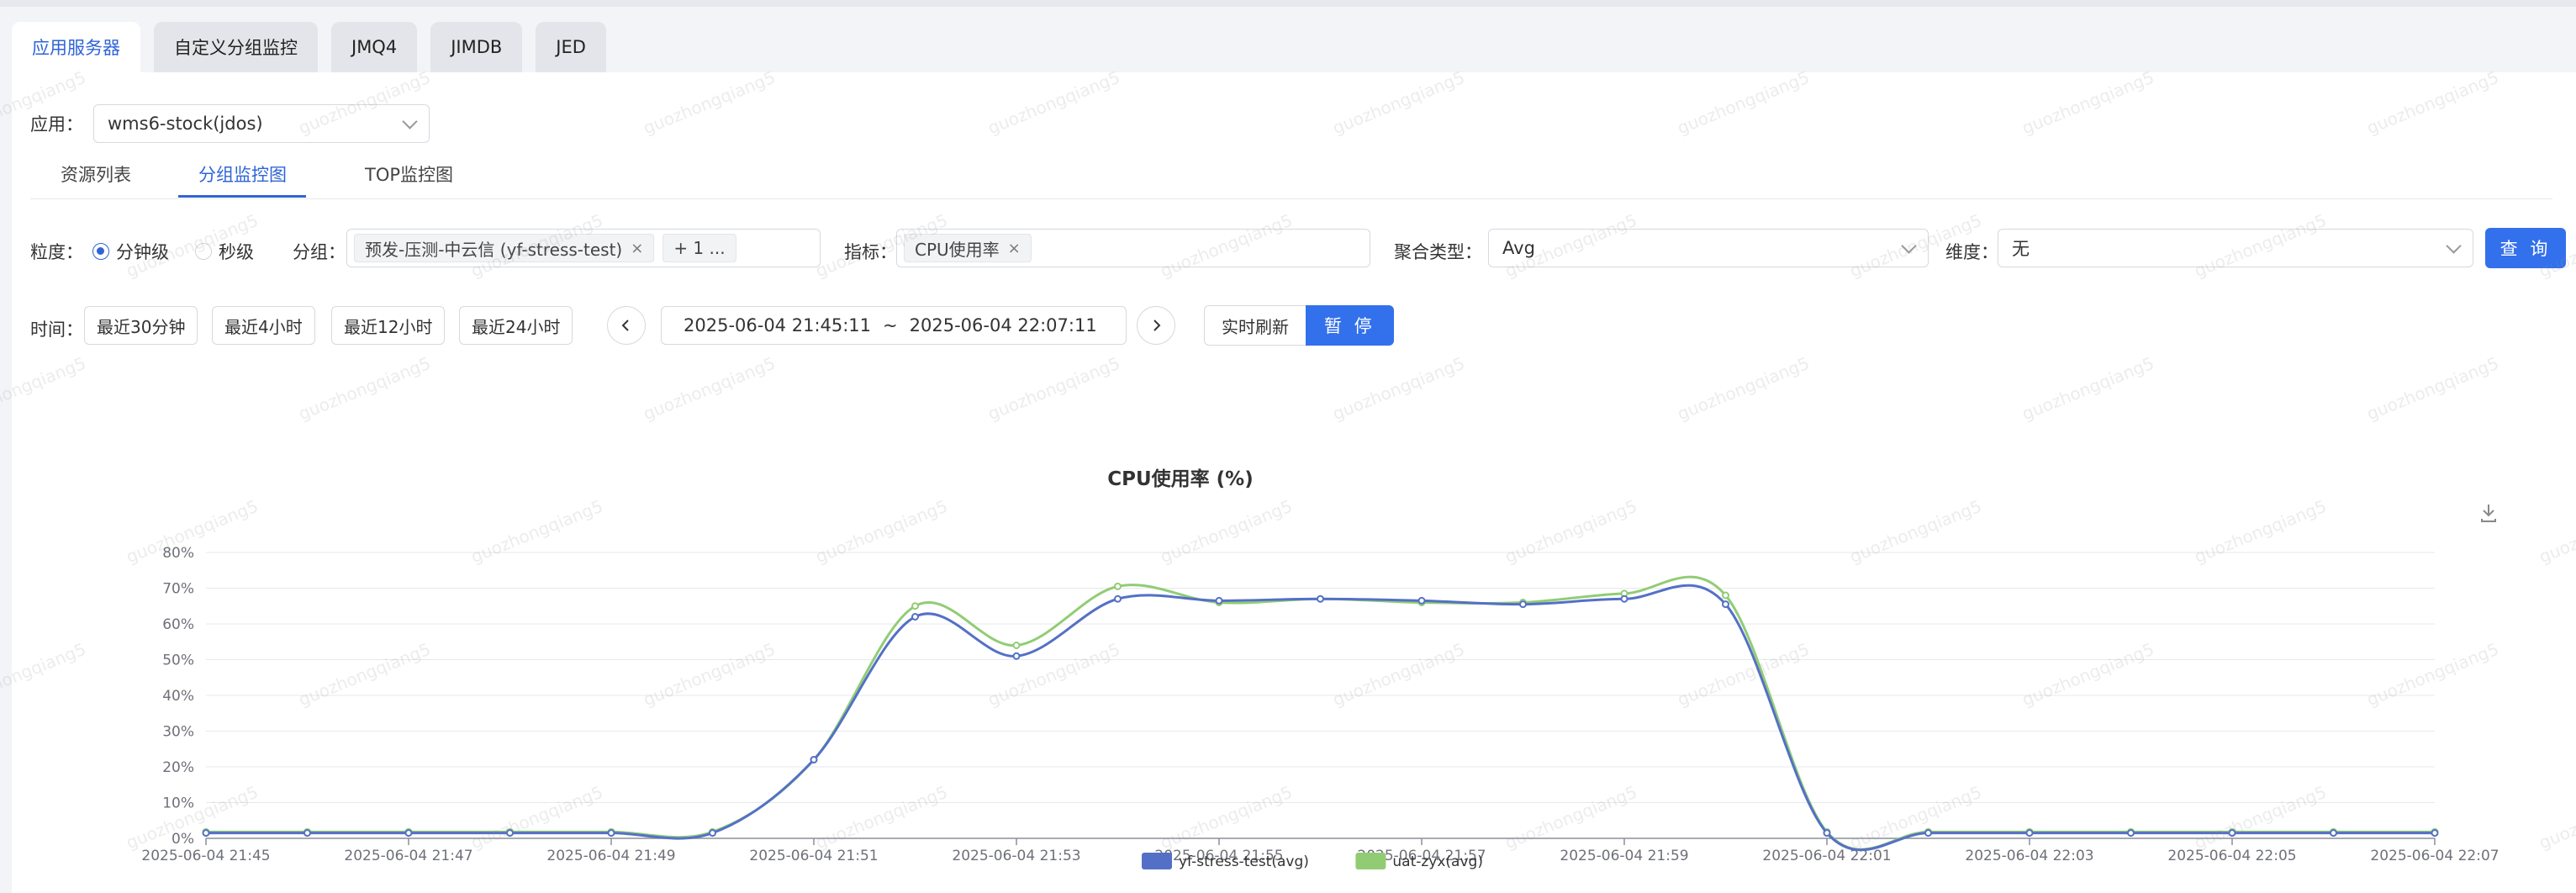 Image resolution: width=2576 pixels, height=893 pixels. Describe the element at coordinates (1133, 248) in the screenshot. I see `metric-multiselect: CPU使用率 ×` at that location.